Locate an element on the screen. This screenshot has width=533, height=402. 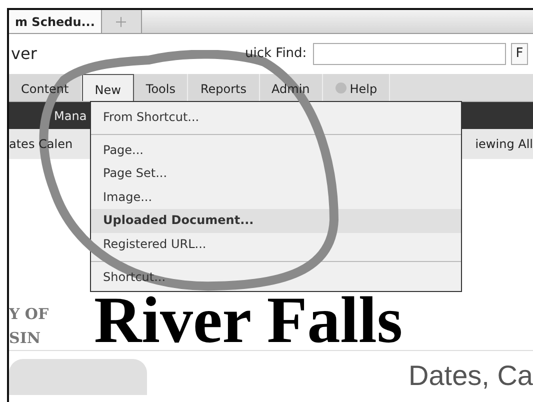
logo-text: Y OF is located at coordinates (29, 314).